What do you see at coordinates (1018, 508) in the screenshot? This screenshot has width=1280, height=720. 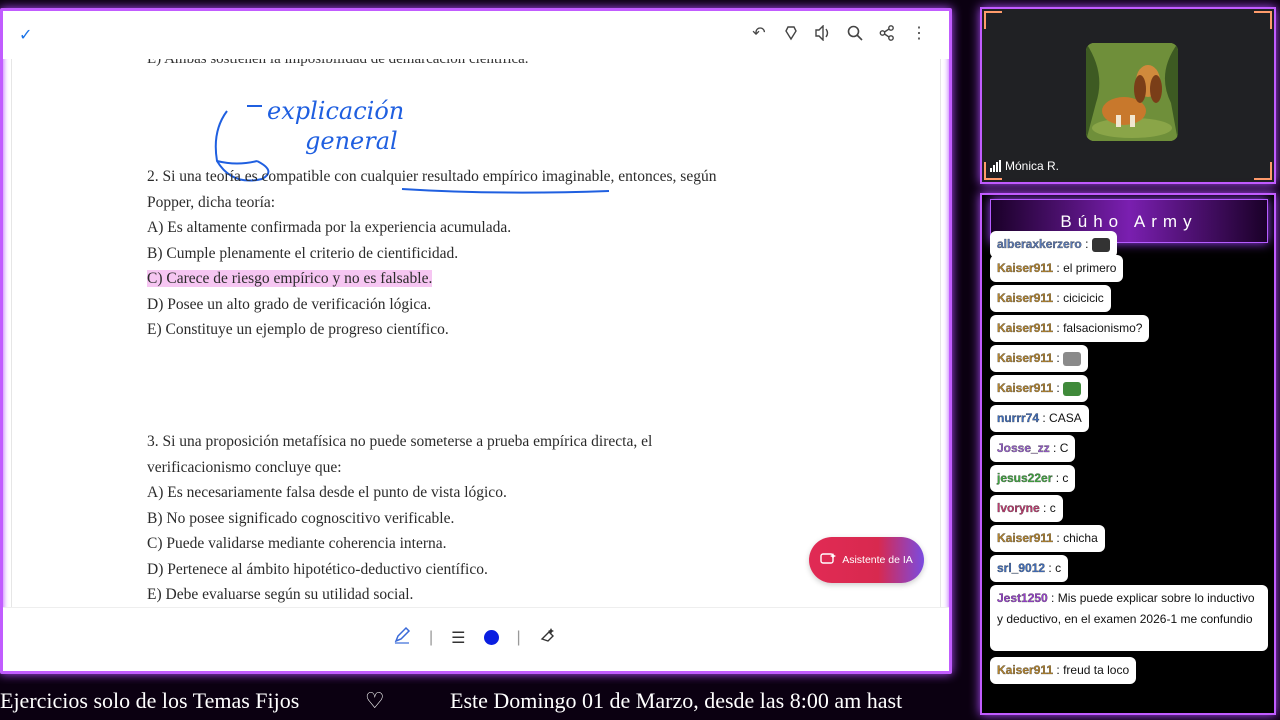 I see `chat-username: lvoryne` at bounding box center [1018, 508].